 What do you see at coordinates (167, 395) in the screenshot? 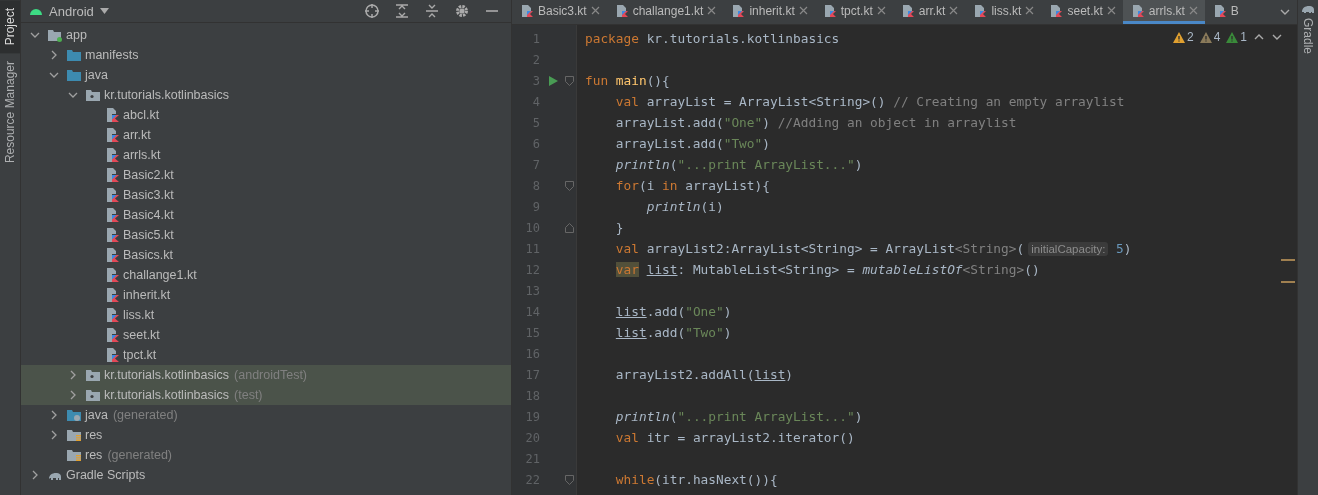
I see `tree-item-label: kr.tutorials.kotlinbasics` at bounding box center [167, 395].